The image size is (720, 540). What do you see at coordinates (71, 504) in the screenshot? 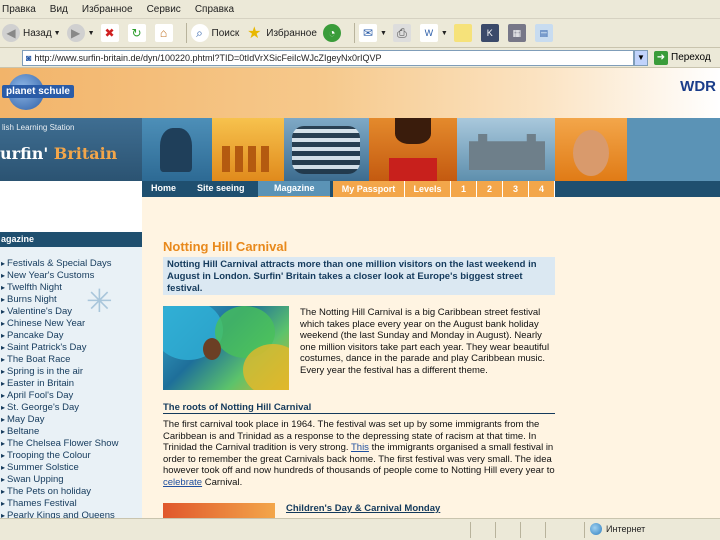
I see `sidebar-item: ▸ Thames Festival` at bounding box center [71, 504].